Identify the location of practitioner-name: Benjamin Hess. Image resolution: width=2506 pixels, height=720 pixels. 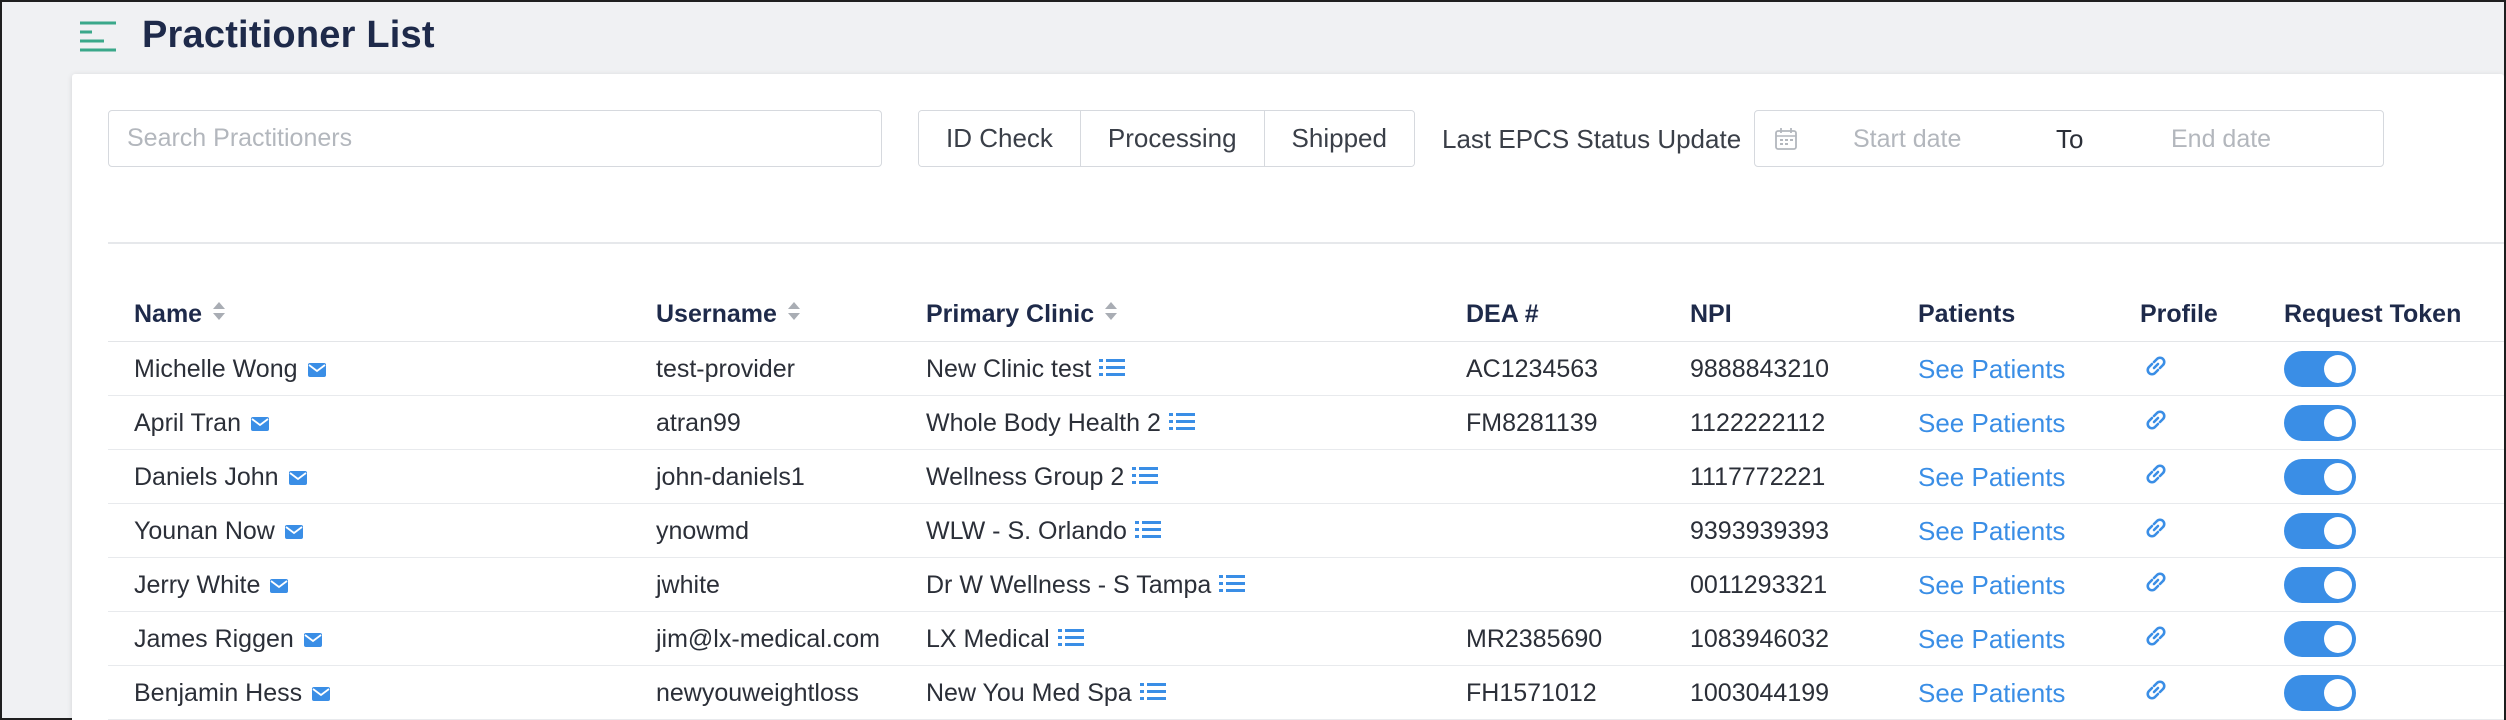
(218, 692).